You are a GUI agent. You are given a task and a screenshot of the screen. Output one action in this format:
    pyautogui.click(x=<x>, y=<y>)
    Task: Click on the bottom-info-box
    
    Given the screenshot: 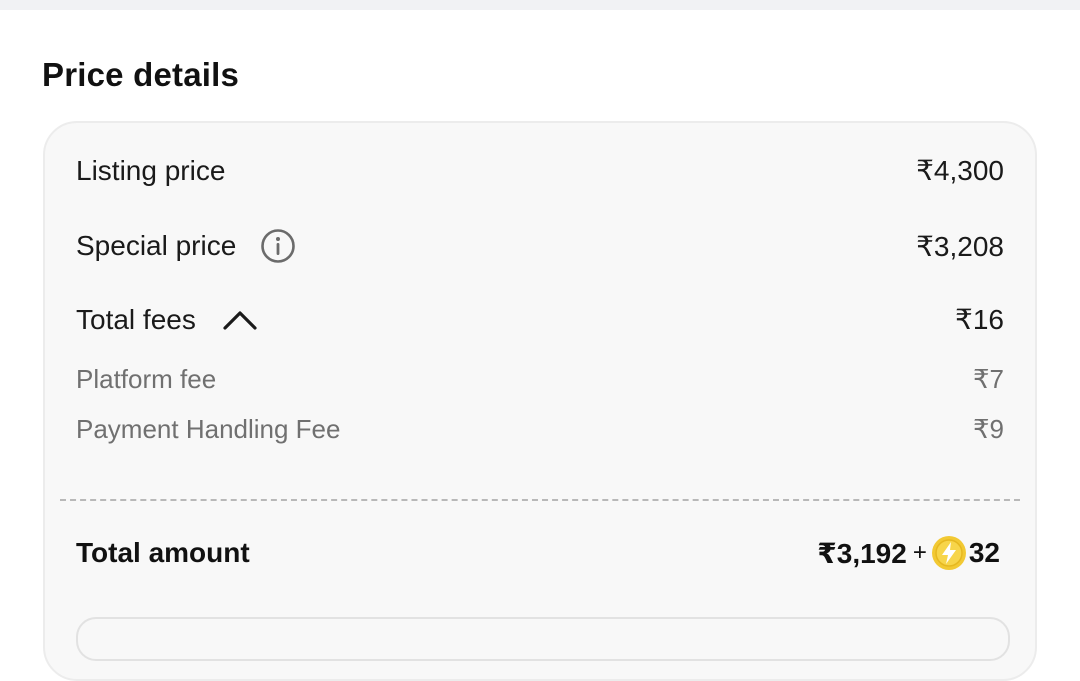 What is the action you would take?
    pyautogui.click(x=543, y=639)
    